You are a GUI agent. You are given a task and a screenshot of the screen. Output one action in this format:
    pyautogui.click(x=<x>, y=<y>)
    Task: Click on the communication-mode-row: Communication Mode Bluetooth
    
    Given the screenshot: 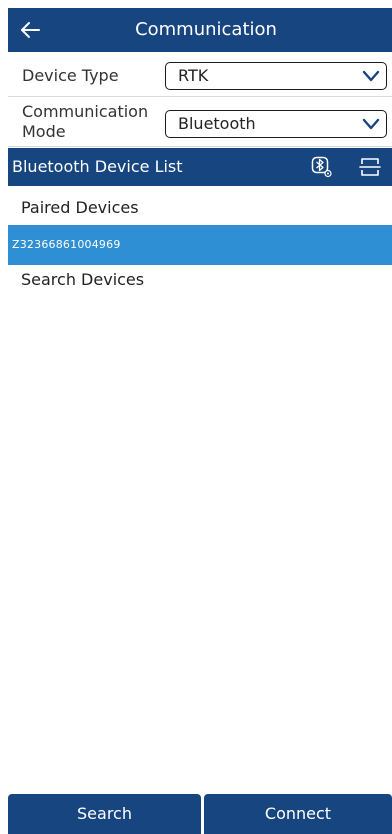 What is the action you would take?
    pyautogui.click(x=200, y=122)
    